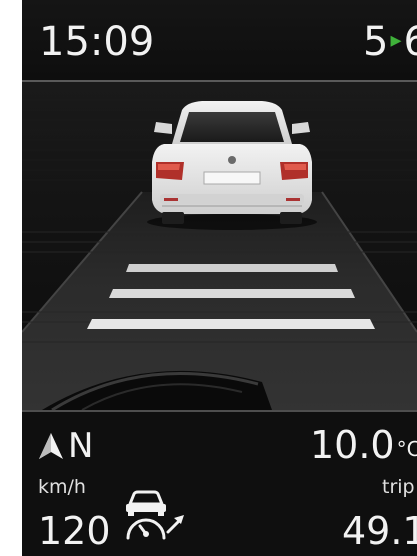 The height and width of the screenshot is (556, 417). I want to click on gear-recommendation: 5▸6, so click(390, 42).